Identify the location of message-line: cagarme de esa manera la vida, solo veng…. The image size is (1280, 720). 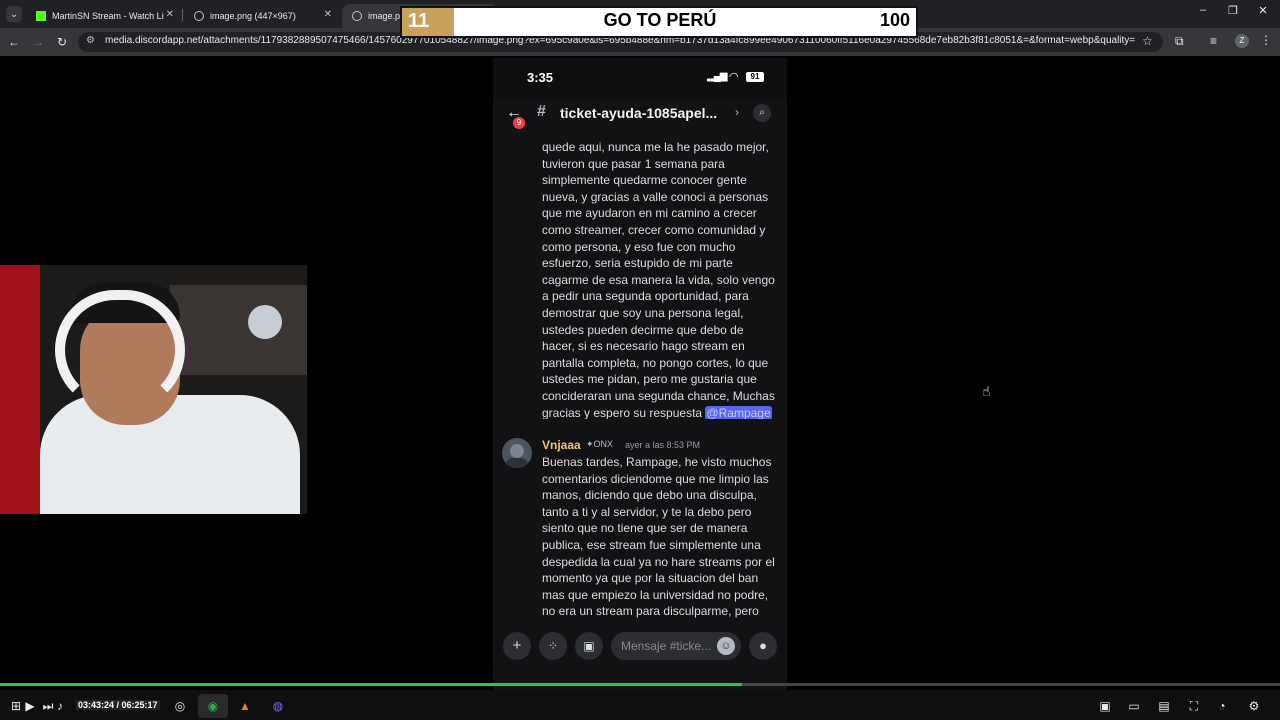
(658, 279).